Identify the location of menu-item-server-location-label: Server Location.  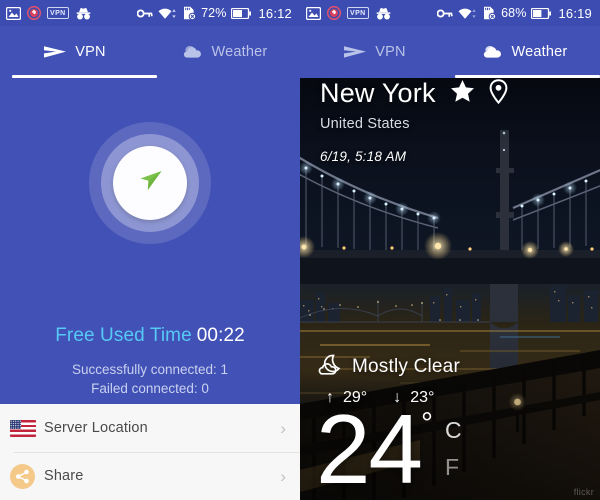
(96, 428).